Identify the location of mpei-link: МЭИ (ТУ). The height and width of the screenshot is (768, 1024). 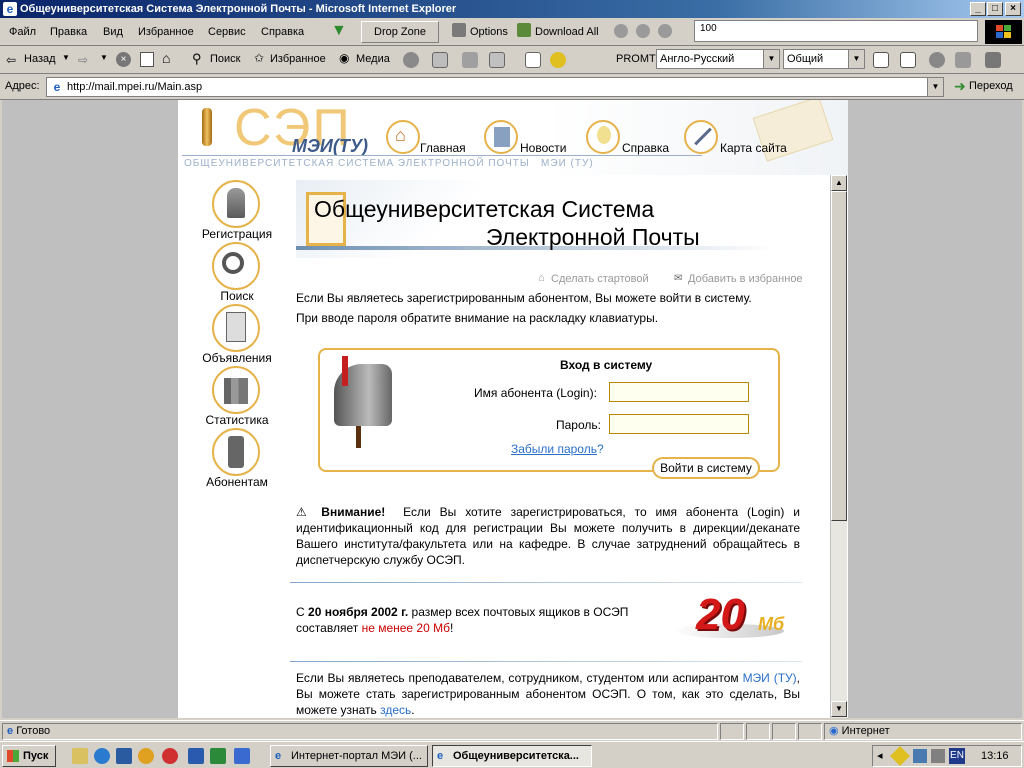
(770, 678).